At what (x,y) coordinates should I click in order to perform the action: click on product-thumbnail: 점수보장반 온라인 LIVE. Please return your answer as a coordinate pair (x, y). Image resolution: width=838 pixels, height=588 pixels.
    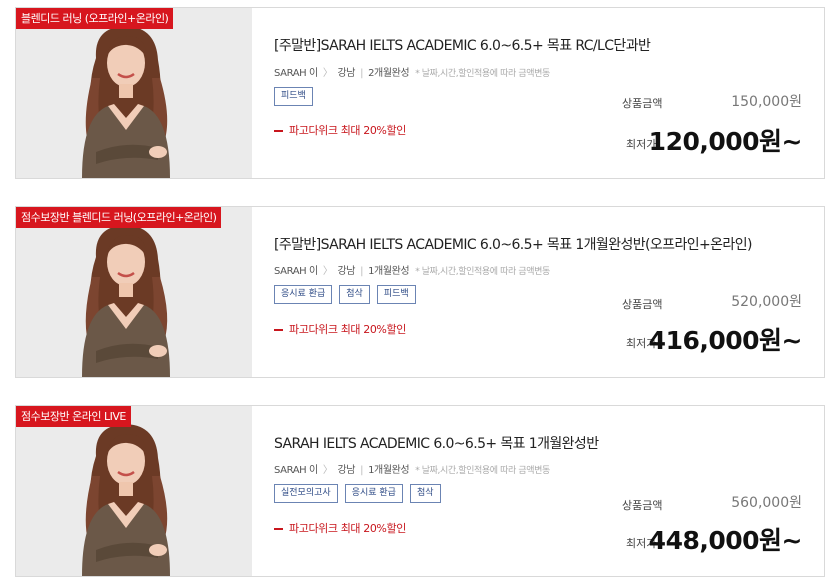
    Looking at the image, I should click on (134, 491).